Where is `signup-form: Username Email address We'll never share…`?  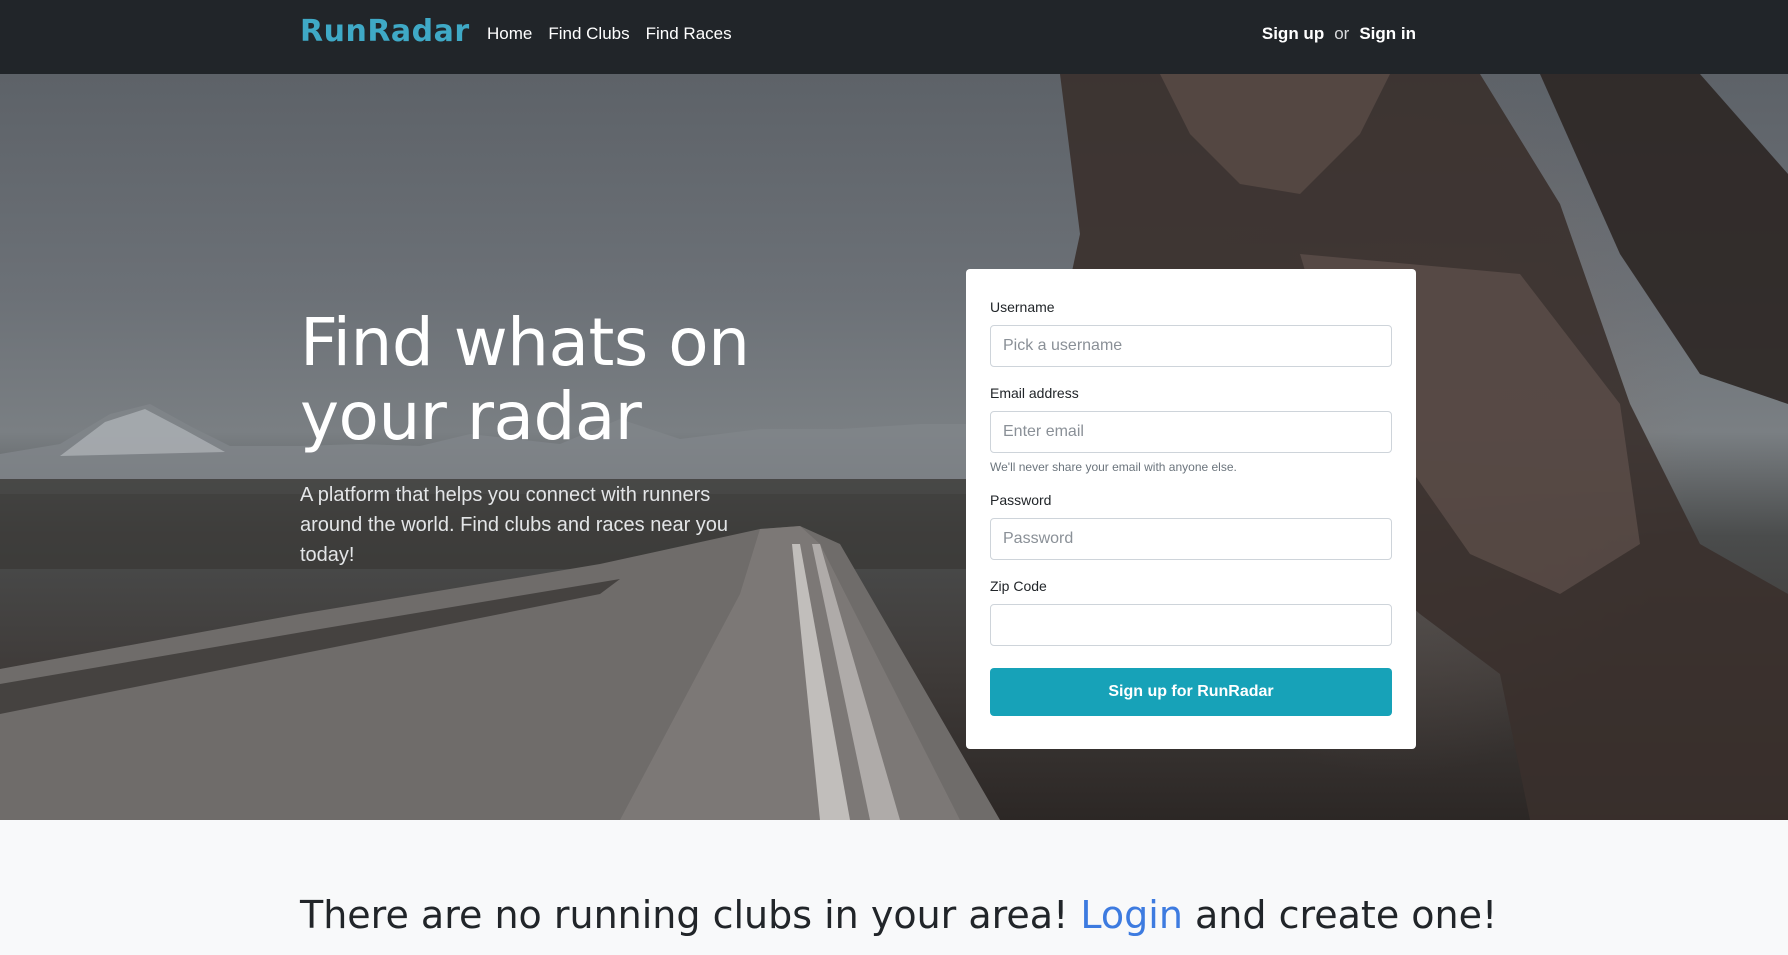
signup-form: Username Email address We'll never share… is located at coordinates (1191, 509).